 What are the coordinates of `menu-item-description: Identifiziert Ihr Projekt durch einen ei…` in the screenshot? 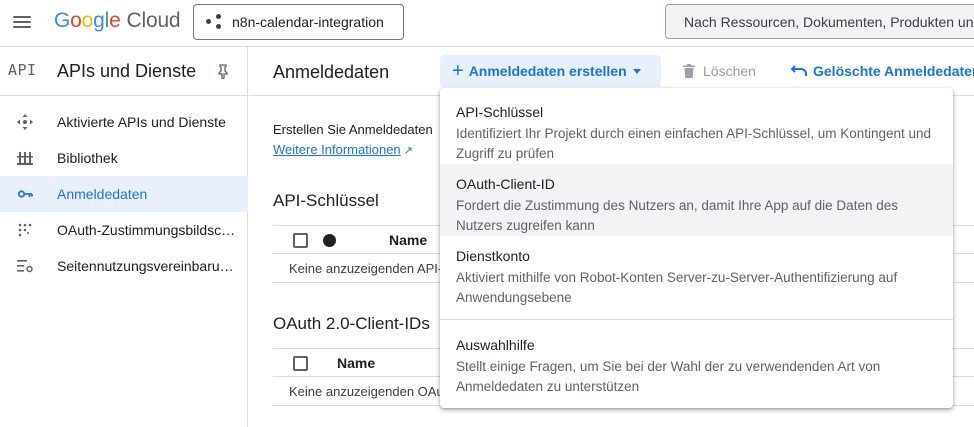 It's located at (694, 143).